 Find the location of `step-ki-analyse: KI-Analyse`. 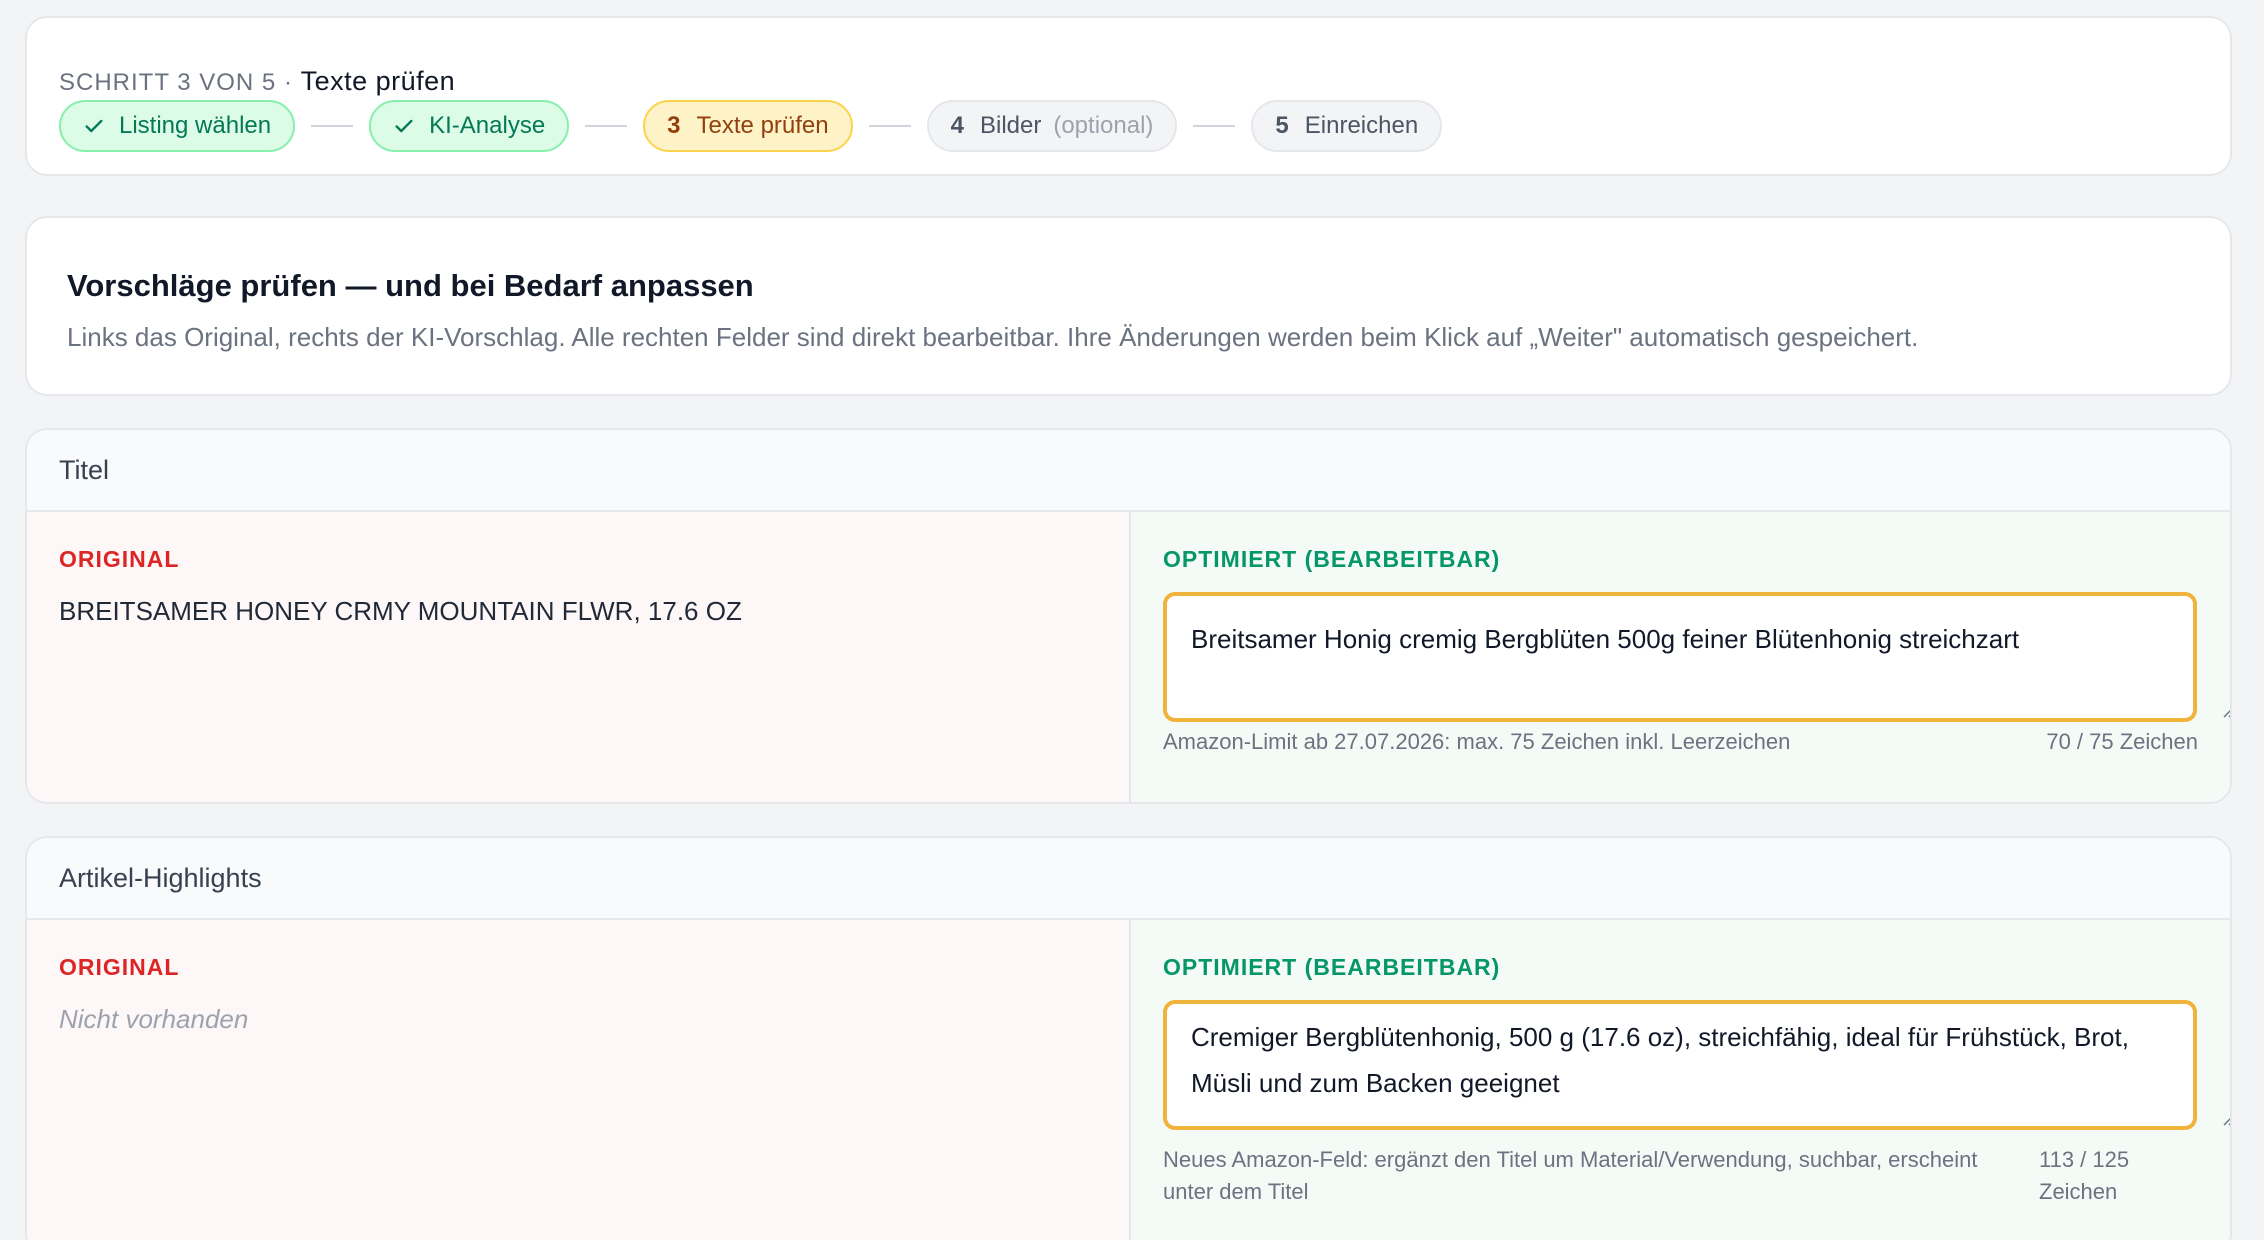

step-ki-analyse: KI-Analyse is located at coordinates (469, 126).